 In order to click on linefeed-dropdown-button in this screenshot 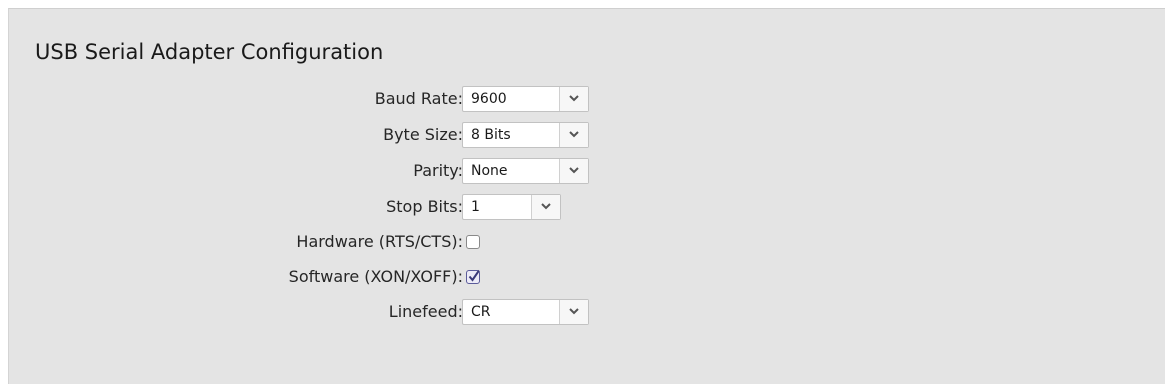, I will do `click(573, 312)`.